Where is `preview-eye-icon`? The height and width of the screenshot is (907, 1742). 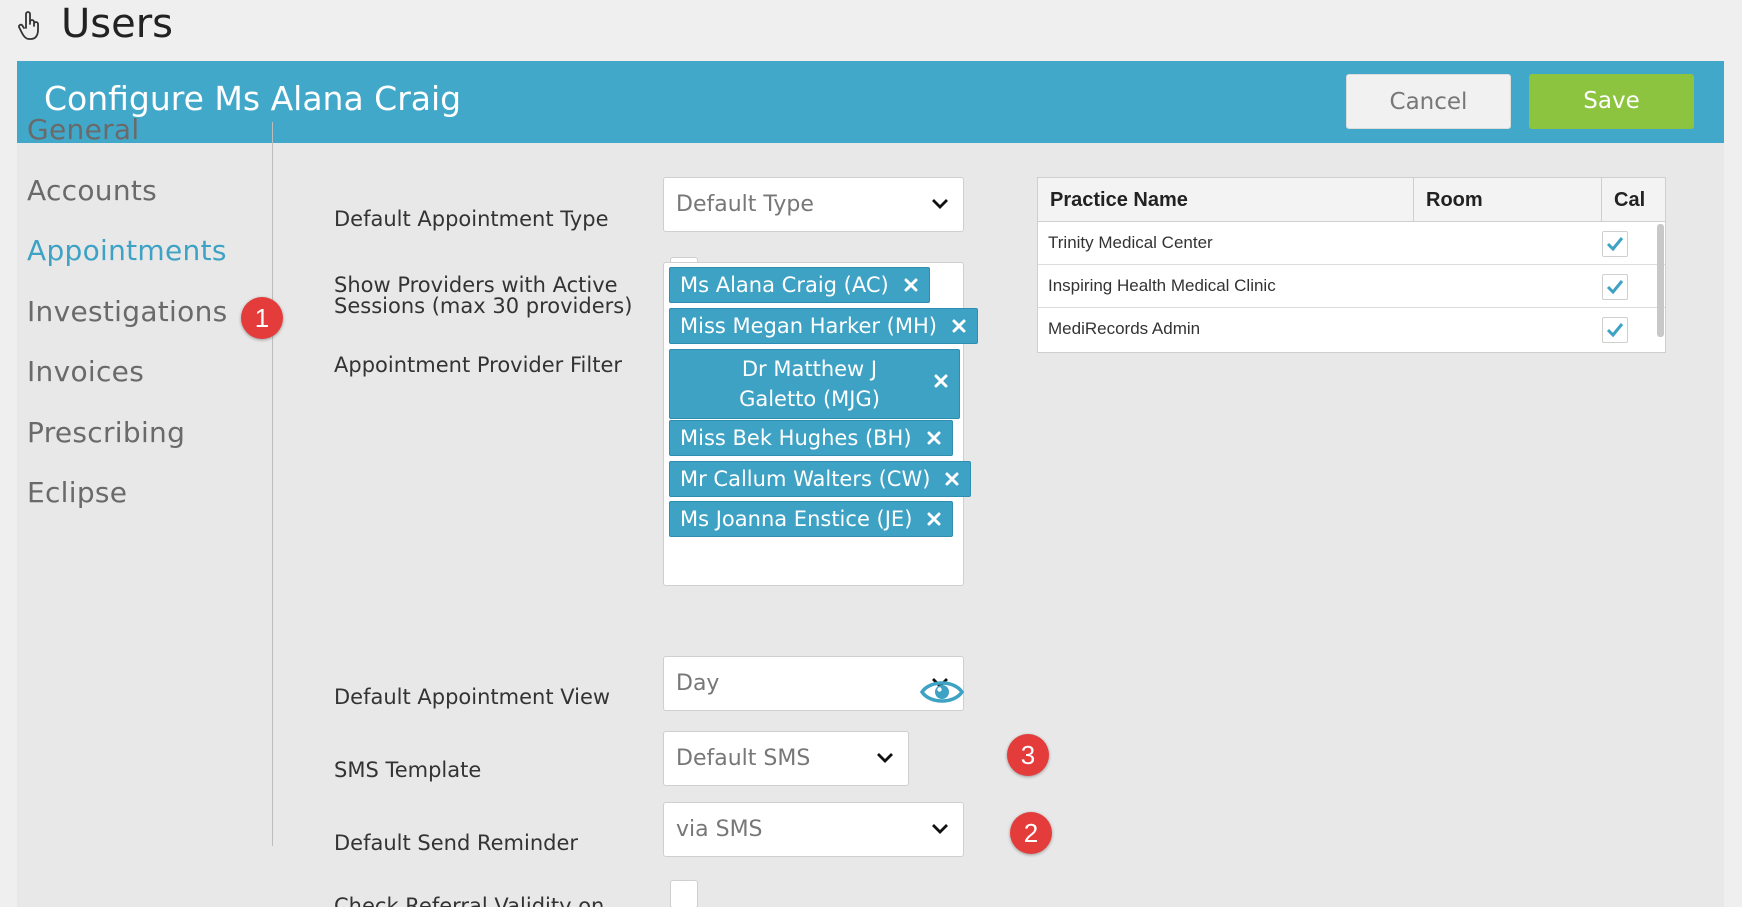
preview-eye-icon is located at coordinates (942, 692).